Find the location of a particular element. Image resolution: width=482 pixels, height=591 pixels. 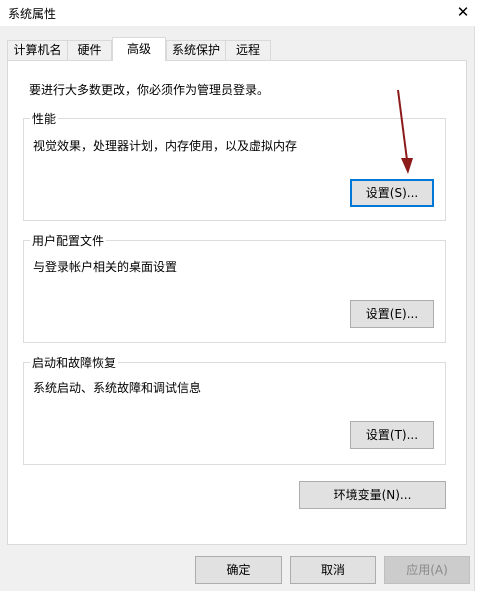

performance-group-title: 性能 is located at coordinates (44, 118).